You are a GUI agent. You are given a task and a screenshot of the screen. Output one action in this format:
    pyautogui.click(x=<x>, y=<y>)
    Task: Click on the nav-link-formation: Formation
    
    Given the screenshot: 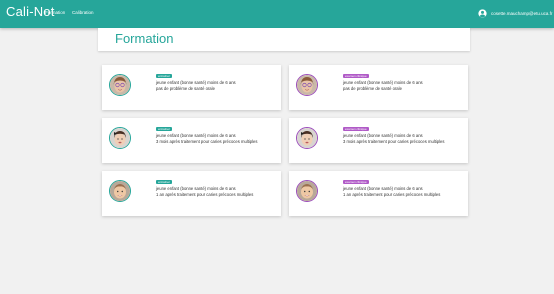 What is the action you would take?
    pyautogui.click(x=55, y=12)
    